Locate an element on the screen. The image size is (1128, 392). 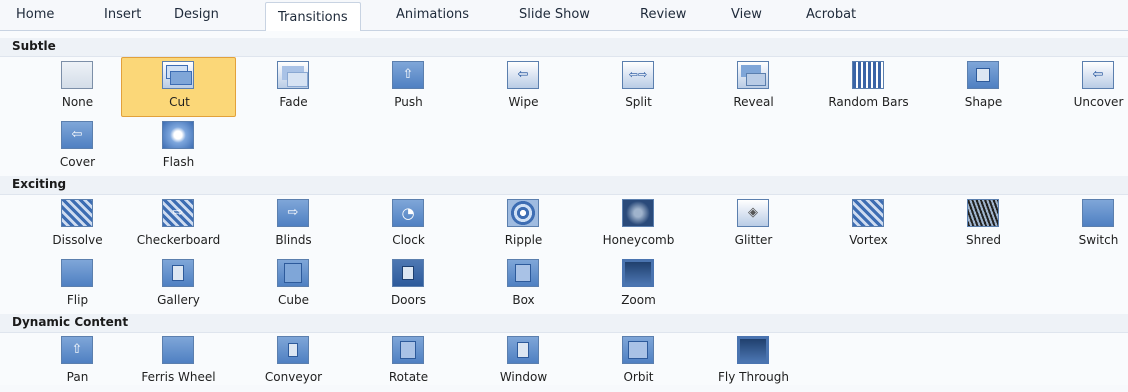
fly-through-icon is located at coordinates (753, 350).